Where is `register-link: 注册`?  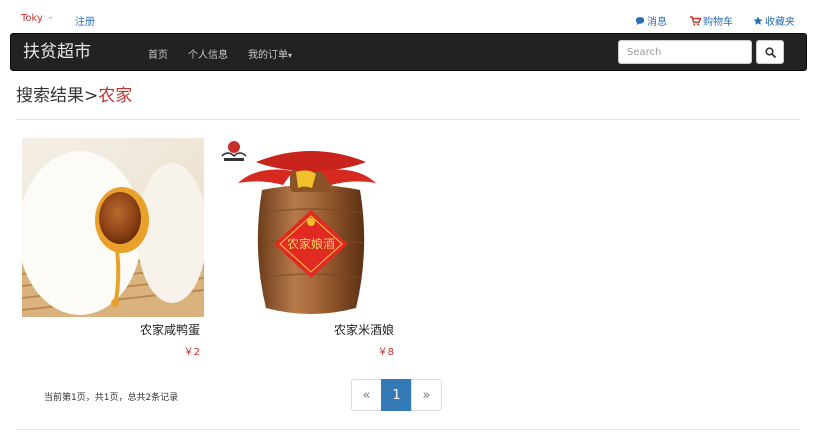
register-link: 注册 is located at coordinates (85, 20).